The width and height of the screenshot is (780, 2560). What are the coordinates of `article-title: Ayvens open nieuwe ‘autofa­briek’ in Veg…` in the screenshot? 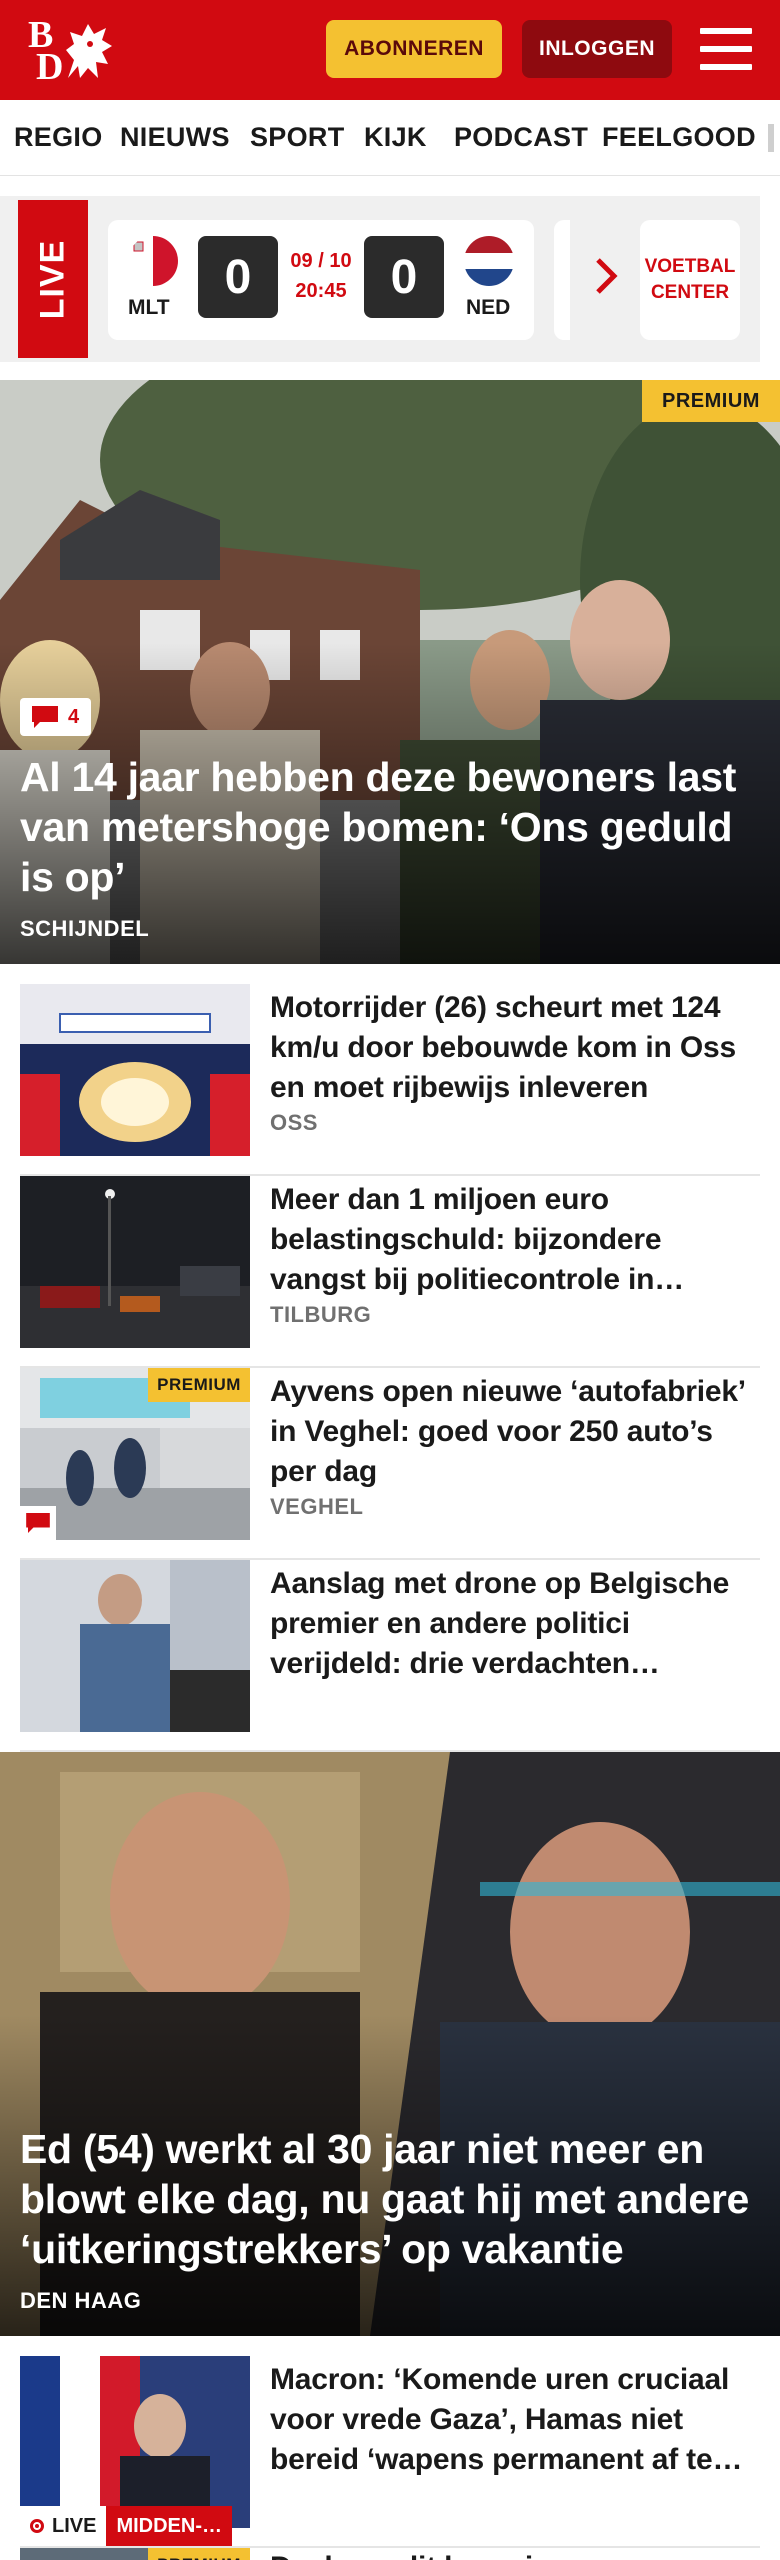 It's located at (515, 1432).